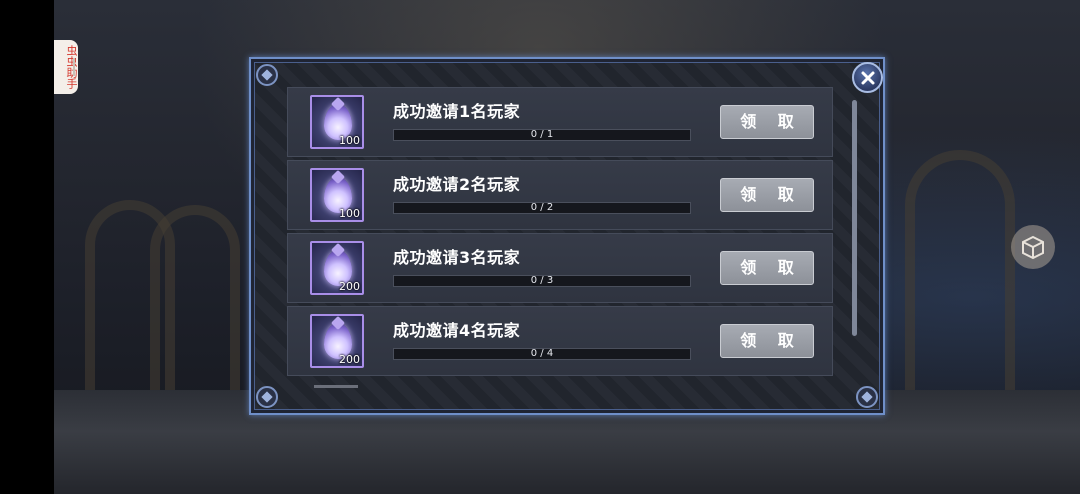  I want to click on next-row-peek, so click(336, 386).